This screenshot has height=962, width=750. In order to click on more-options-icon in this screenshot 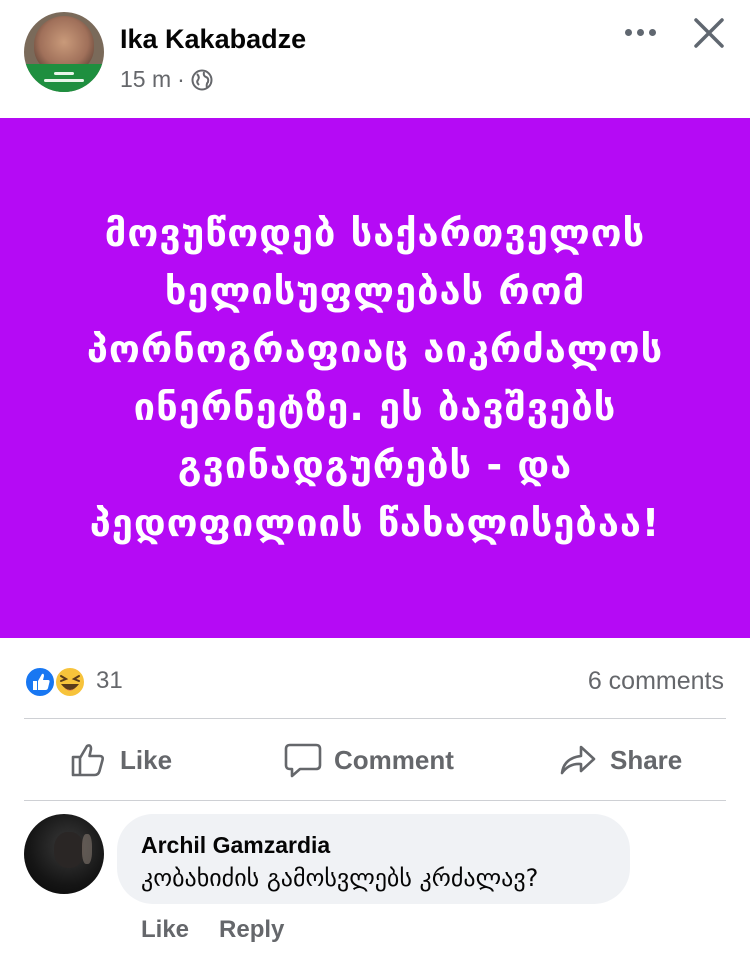, I will do `click(640, 32)`.